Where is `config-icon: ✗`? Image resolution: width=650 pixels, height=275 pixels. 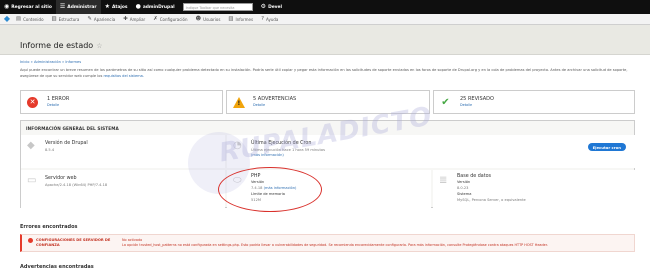 config-icon: ✗ is located at coordinates (155, 19).